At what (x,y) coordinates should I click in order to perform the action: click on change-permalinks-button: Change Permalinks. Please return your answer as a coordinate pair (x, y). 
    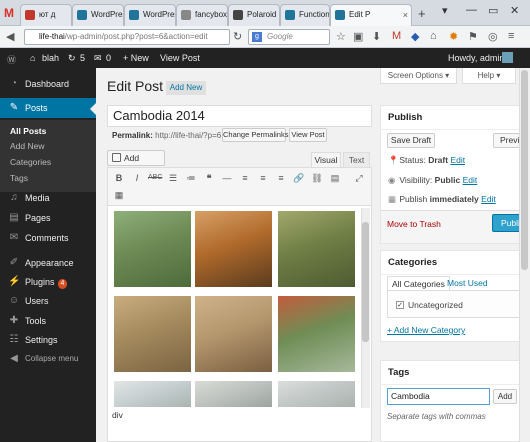
    Looking at the image, I should click on (255, 135).